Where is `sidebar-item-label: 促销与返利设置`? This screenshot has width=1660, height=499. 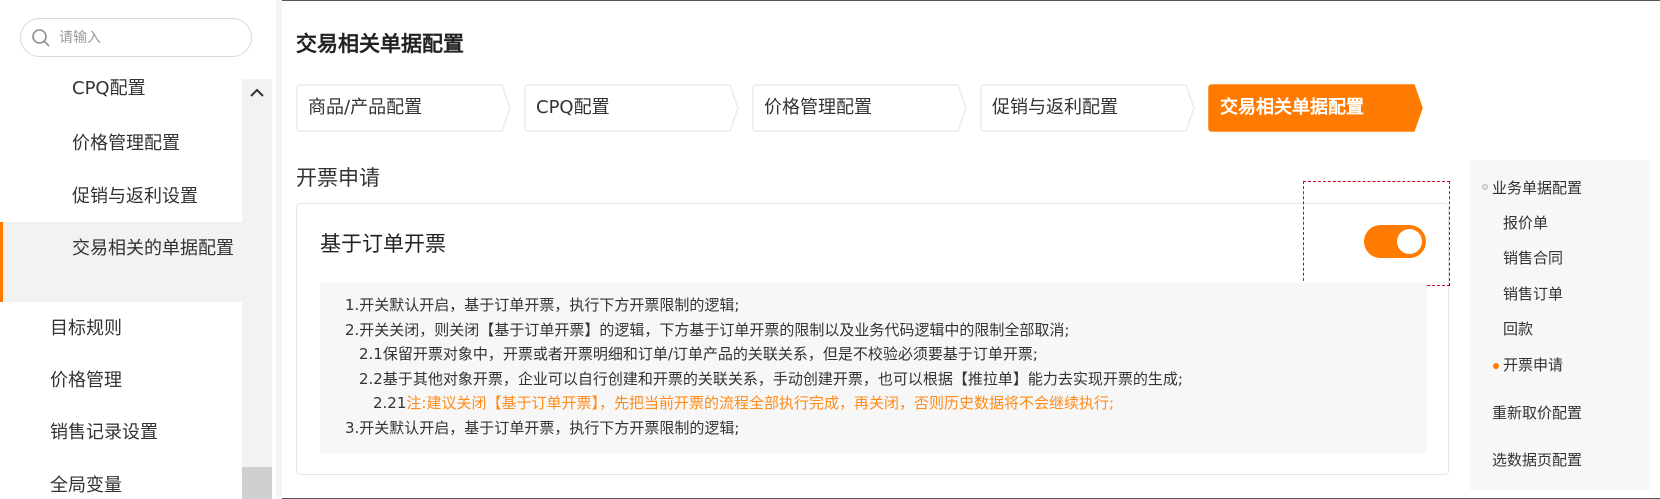
sidebar-item-label: 促销与返利设置 is located at coordinates (135, 196).